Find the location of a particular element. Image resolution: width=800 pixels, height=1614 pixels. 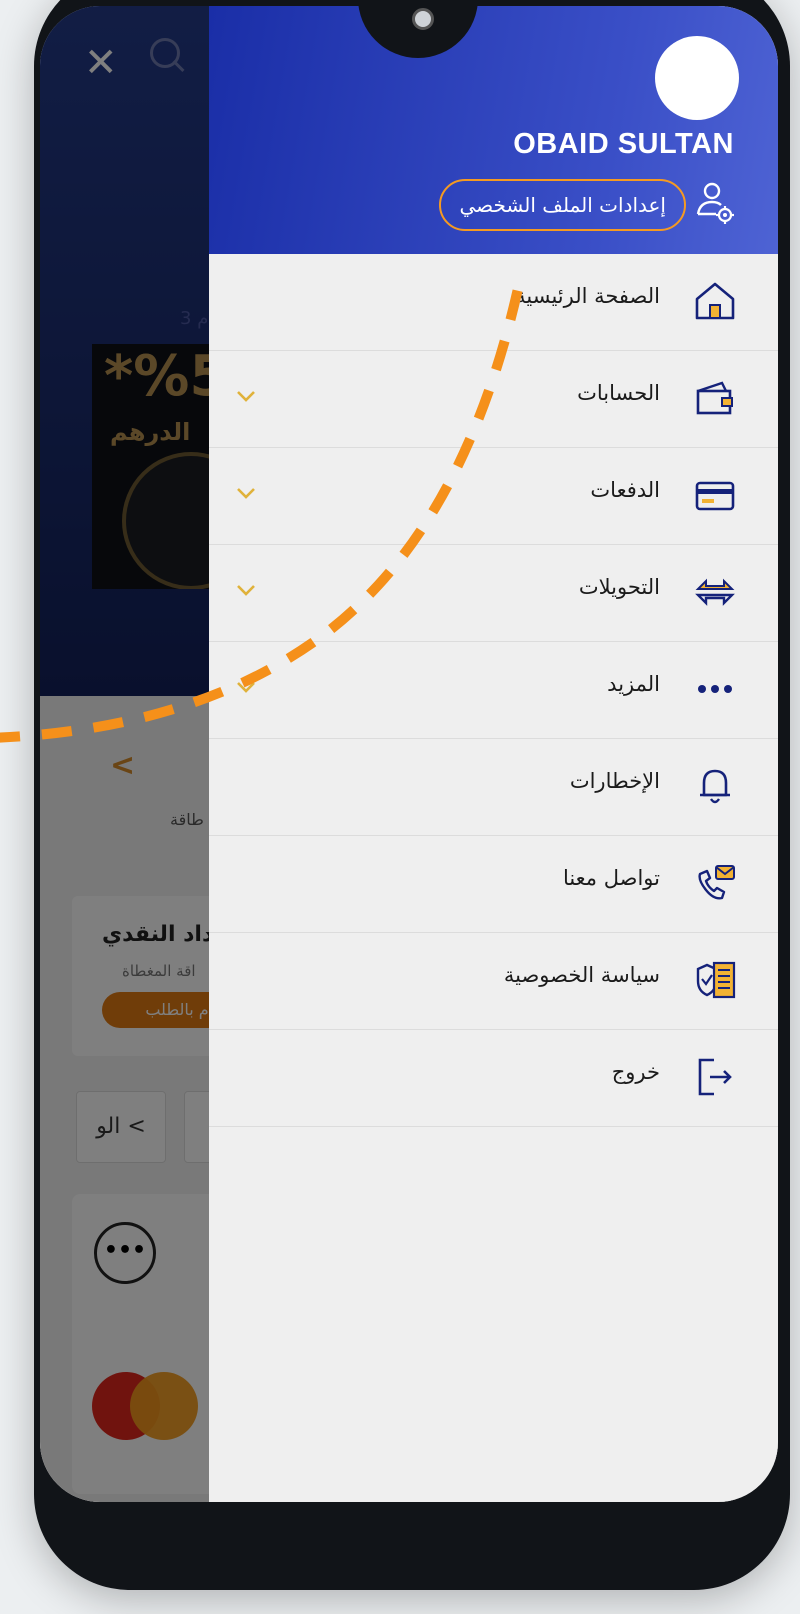

menu-item-label: الصفحة الرئيسية is located at coordinates (587, 296).